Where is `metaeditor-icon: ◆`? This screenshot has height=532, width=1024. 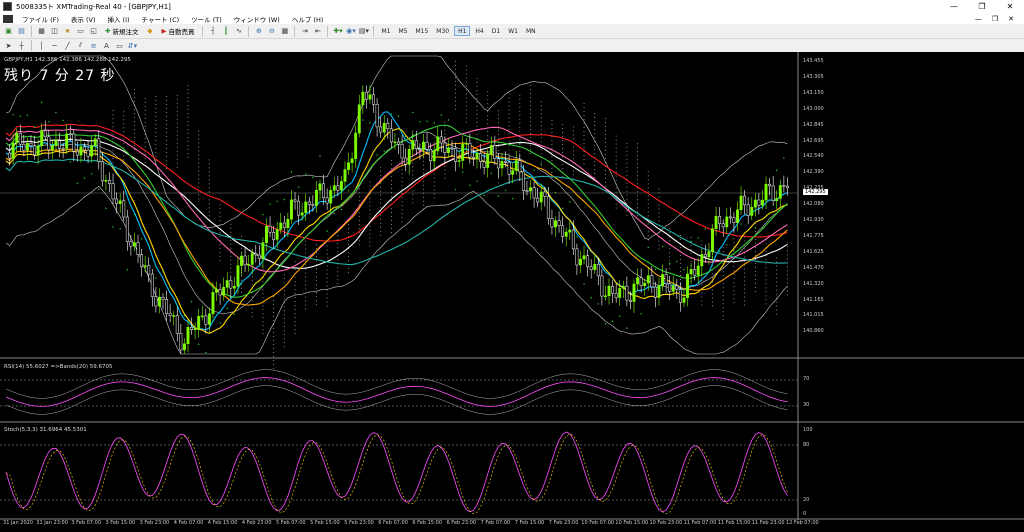 metaeditor-icon: ◆ is located at coordinates (149, 31).